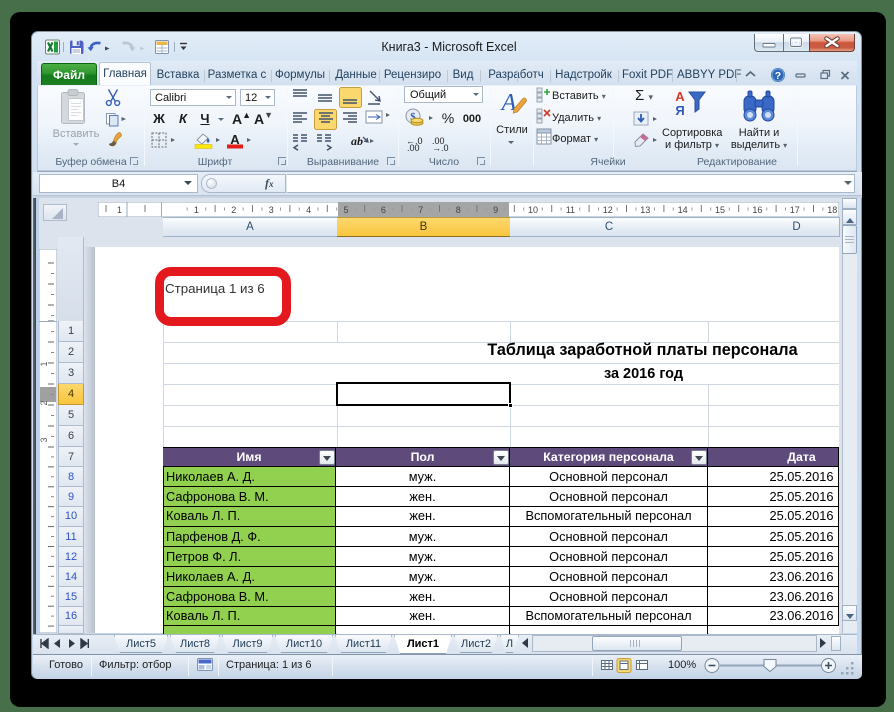  Describe the element at coordinates (345, 210) in the screenshot. I see `svg-text: 5` at that location.